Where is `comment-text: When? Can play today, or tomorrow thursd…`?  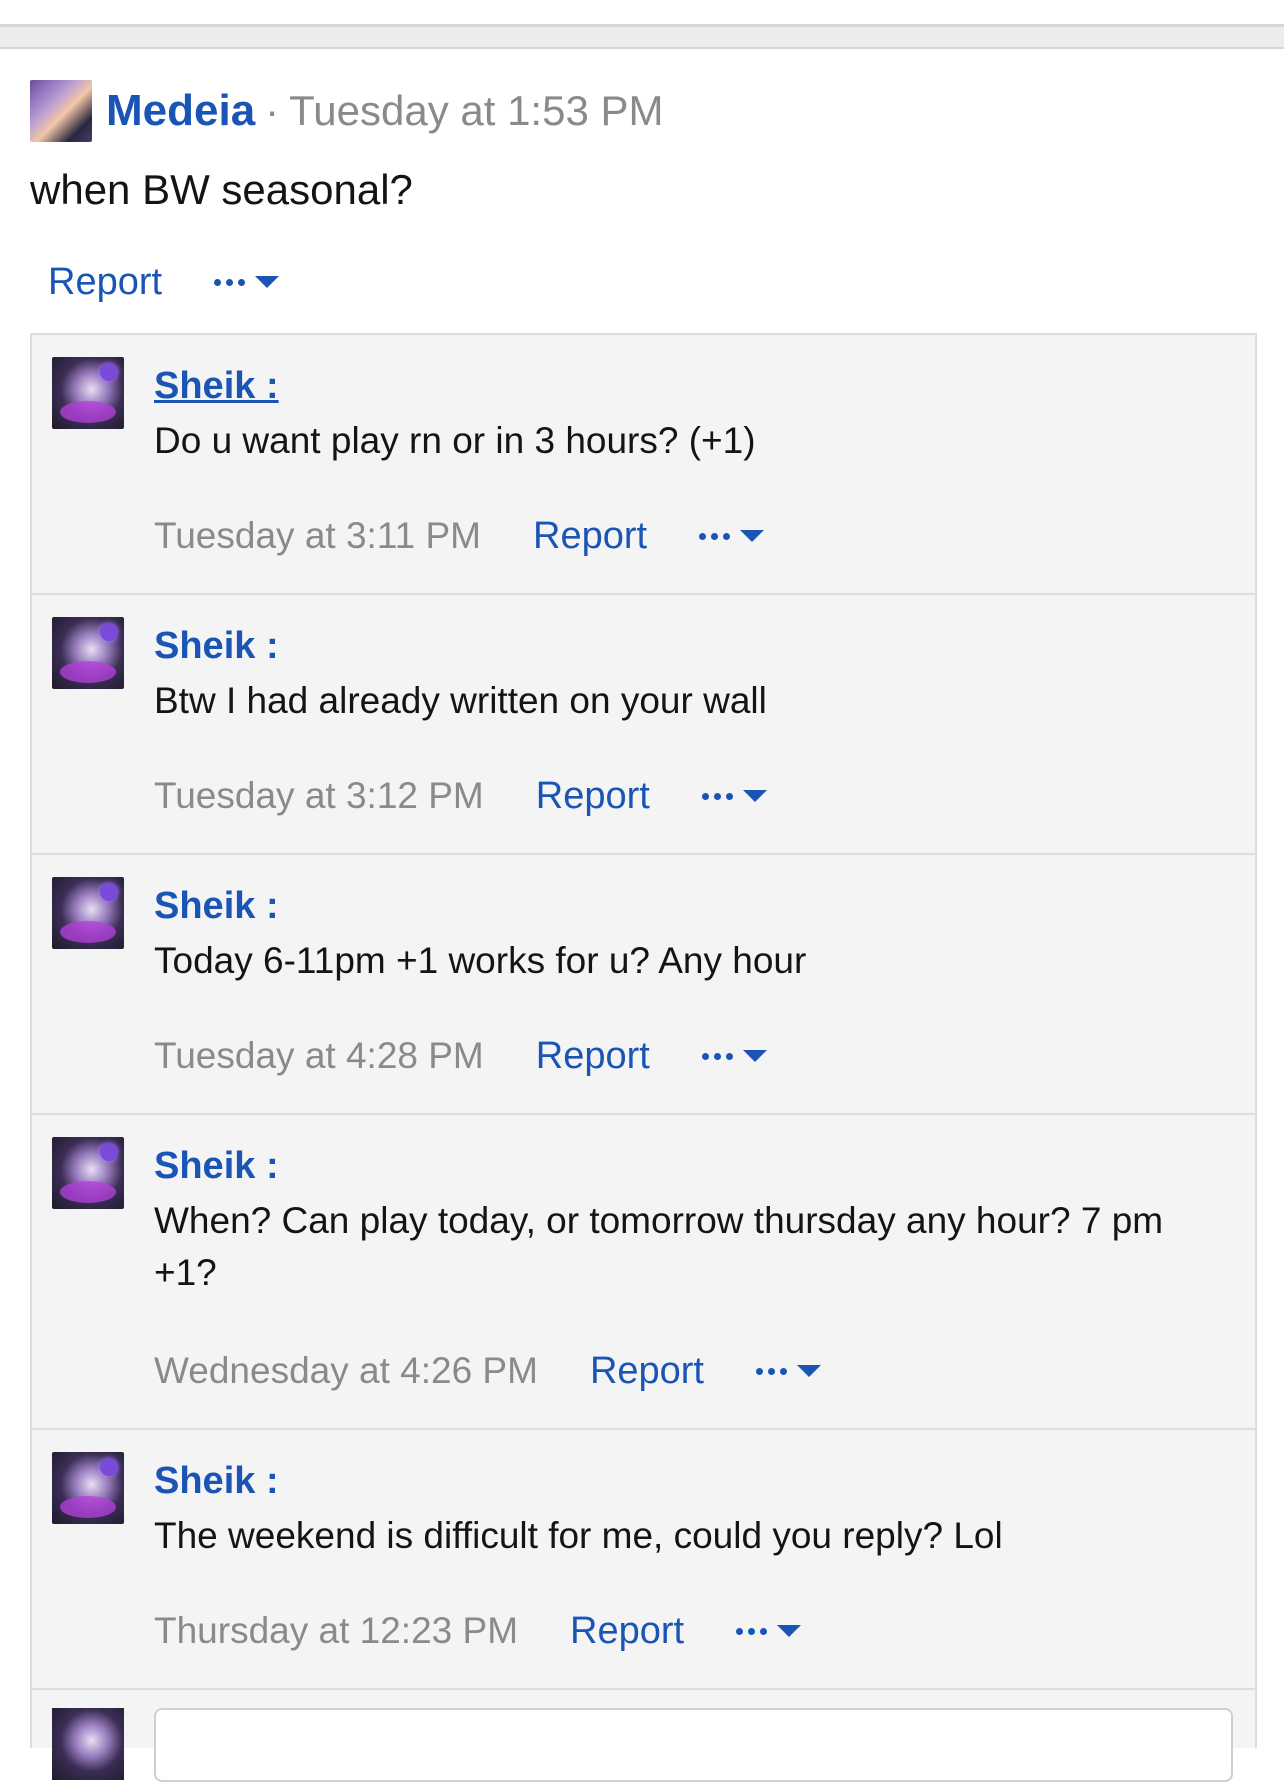 comment-text: When? Can play today, or tomorrow thursd… is located at coordinates (659, 1246).